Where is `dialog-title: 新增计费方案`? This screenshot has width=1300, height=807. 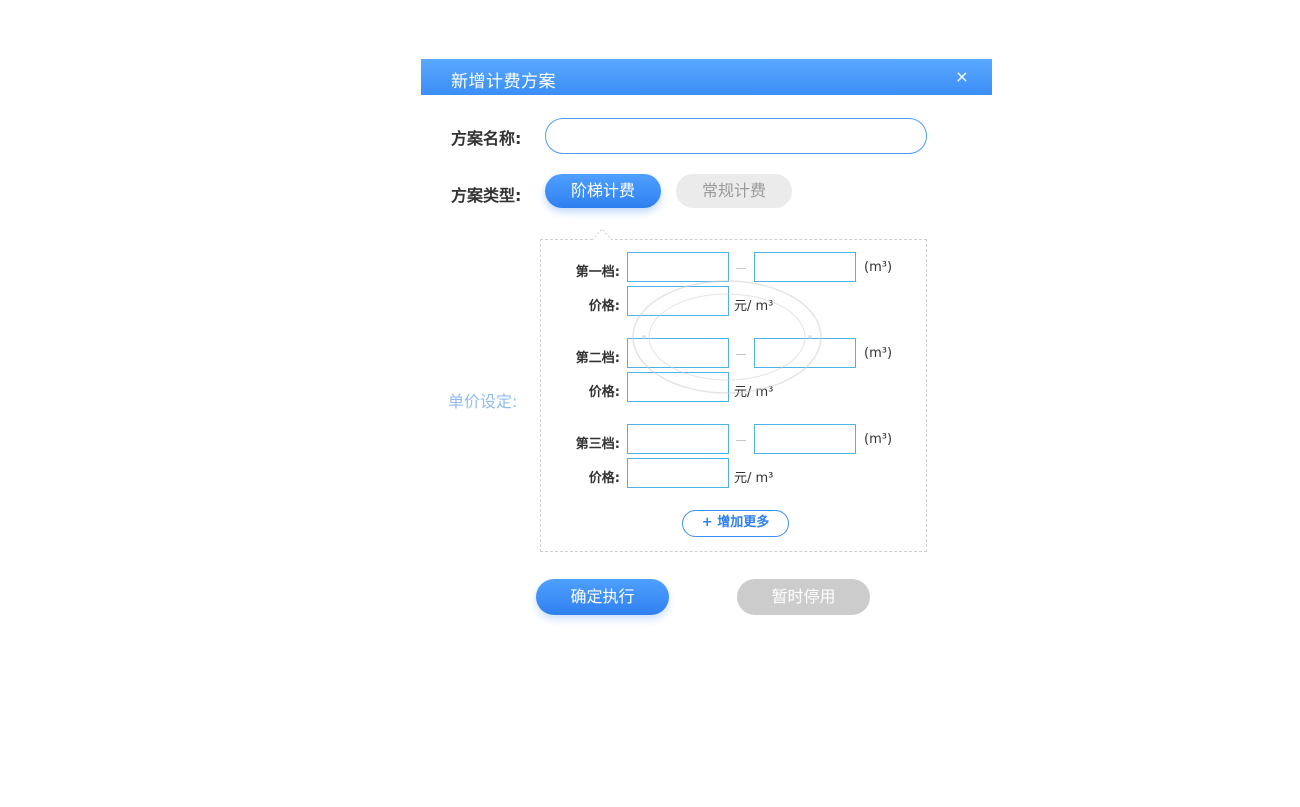
dialog-title: 新增计费方案 is located at coordinates (503, 82).